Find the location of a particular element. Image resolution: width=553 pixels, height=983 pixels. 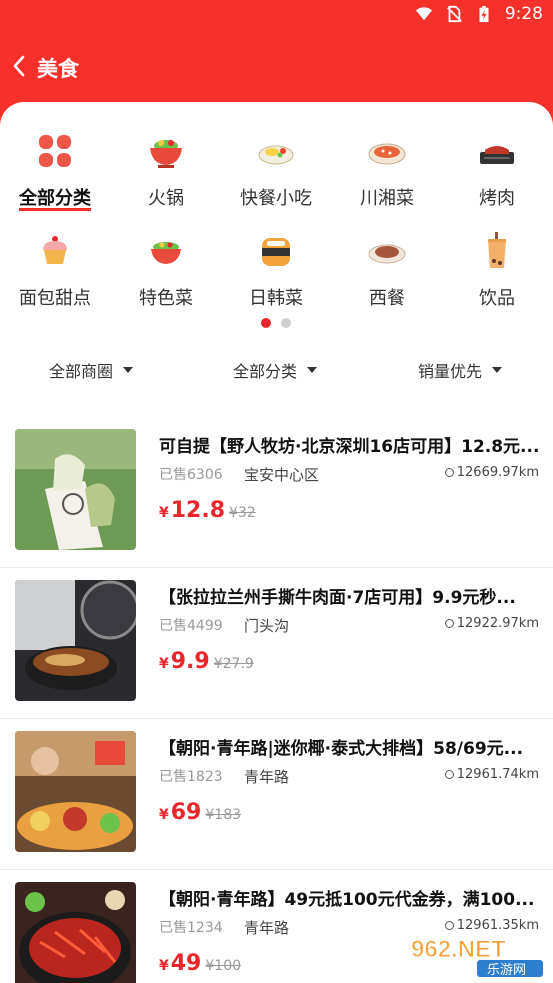

distance-value: 12922.97km is located at coordinates (497, 623).